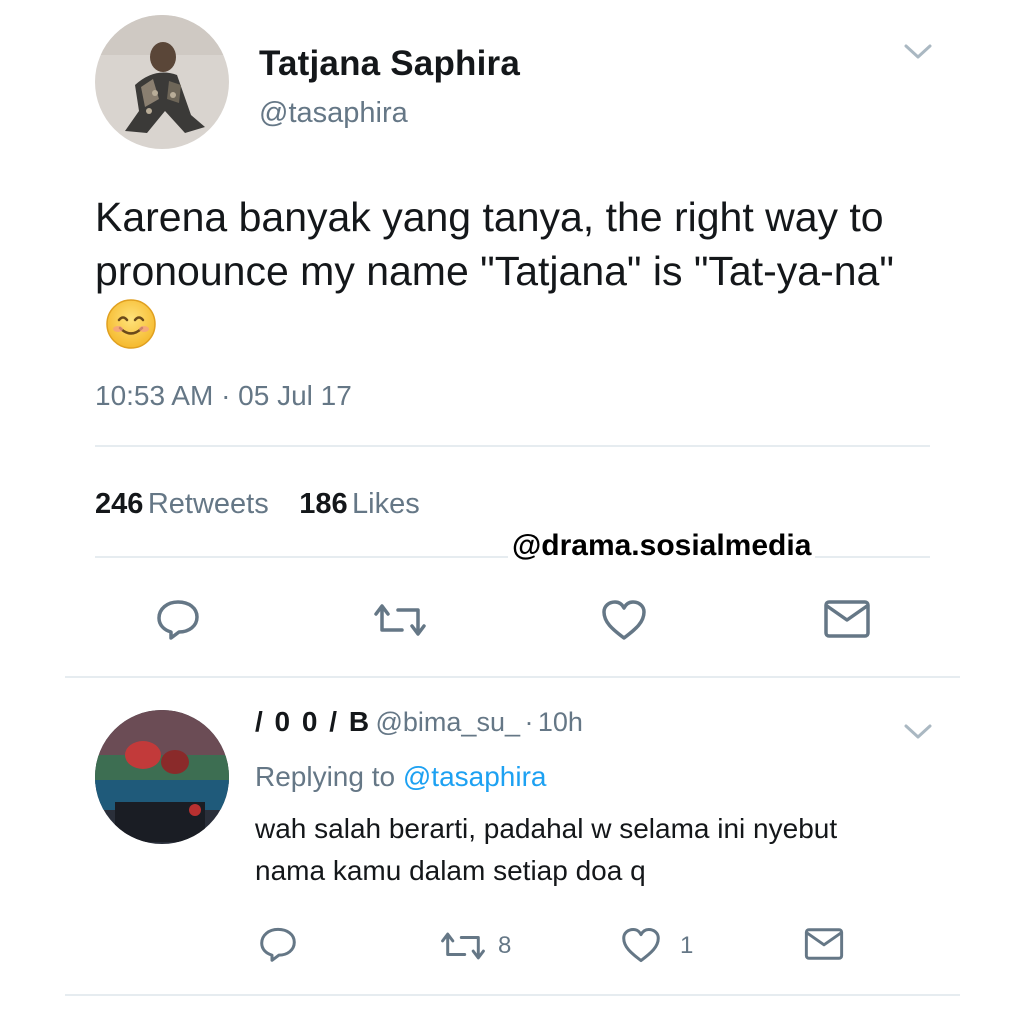  What do you see at coordinates (333, 113) in the screenshot?
I see `author-handle: @tasaphira` at bounding box center [333, 113].